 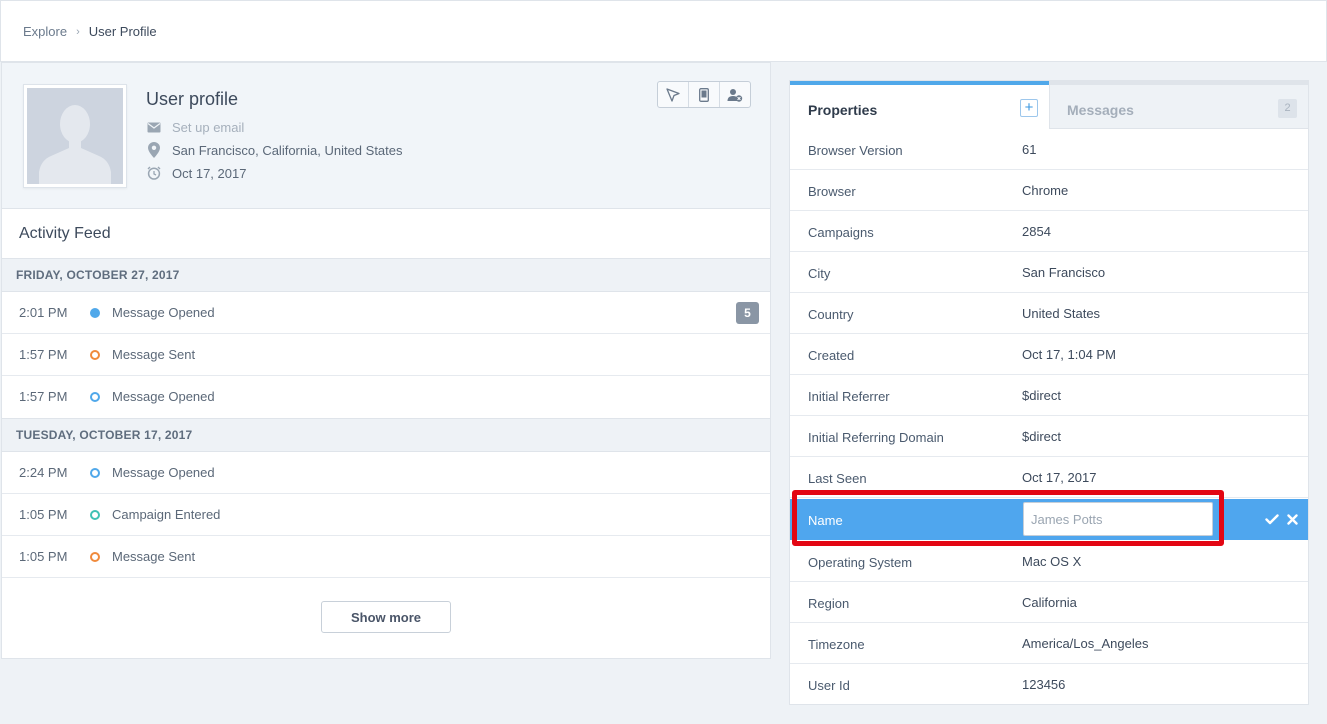 I want to click on person-silhouette-icon, so click(x=75, y=136).